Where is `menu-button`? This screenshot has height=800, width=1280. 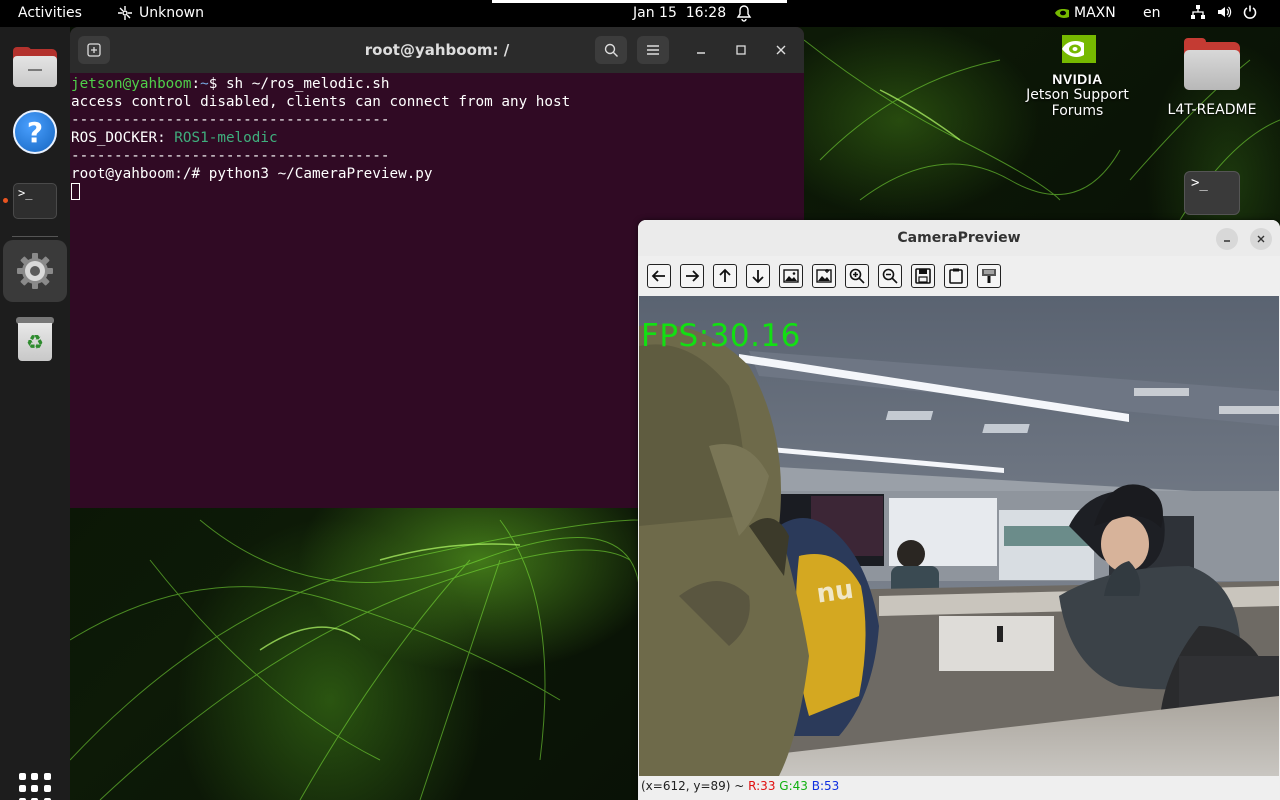
menu-button is located at coordinates (653, 50).